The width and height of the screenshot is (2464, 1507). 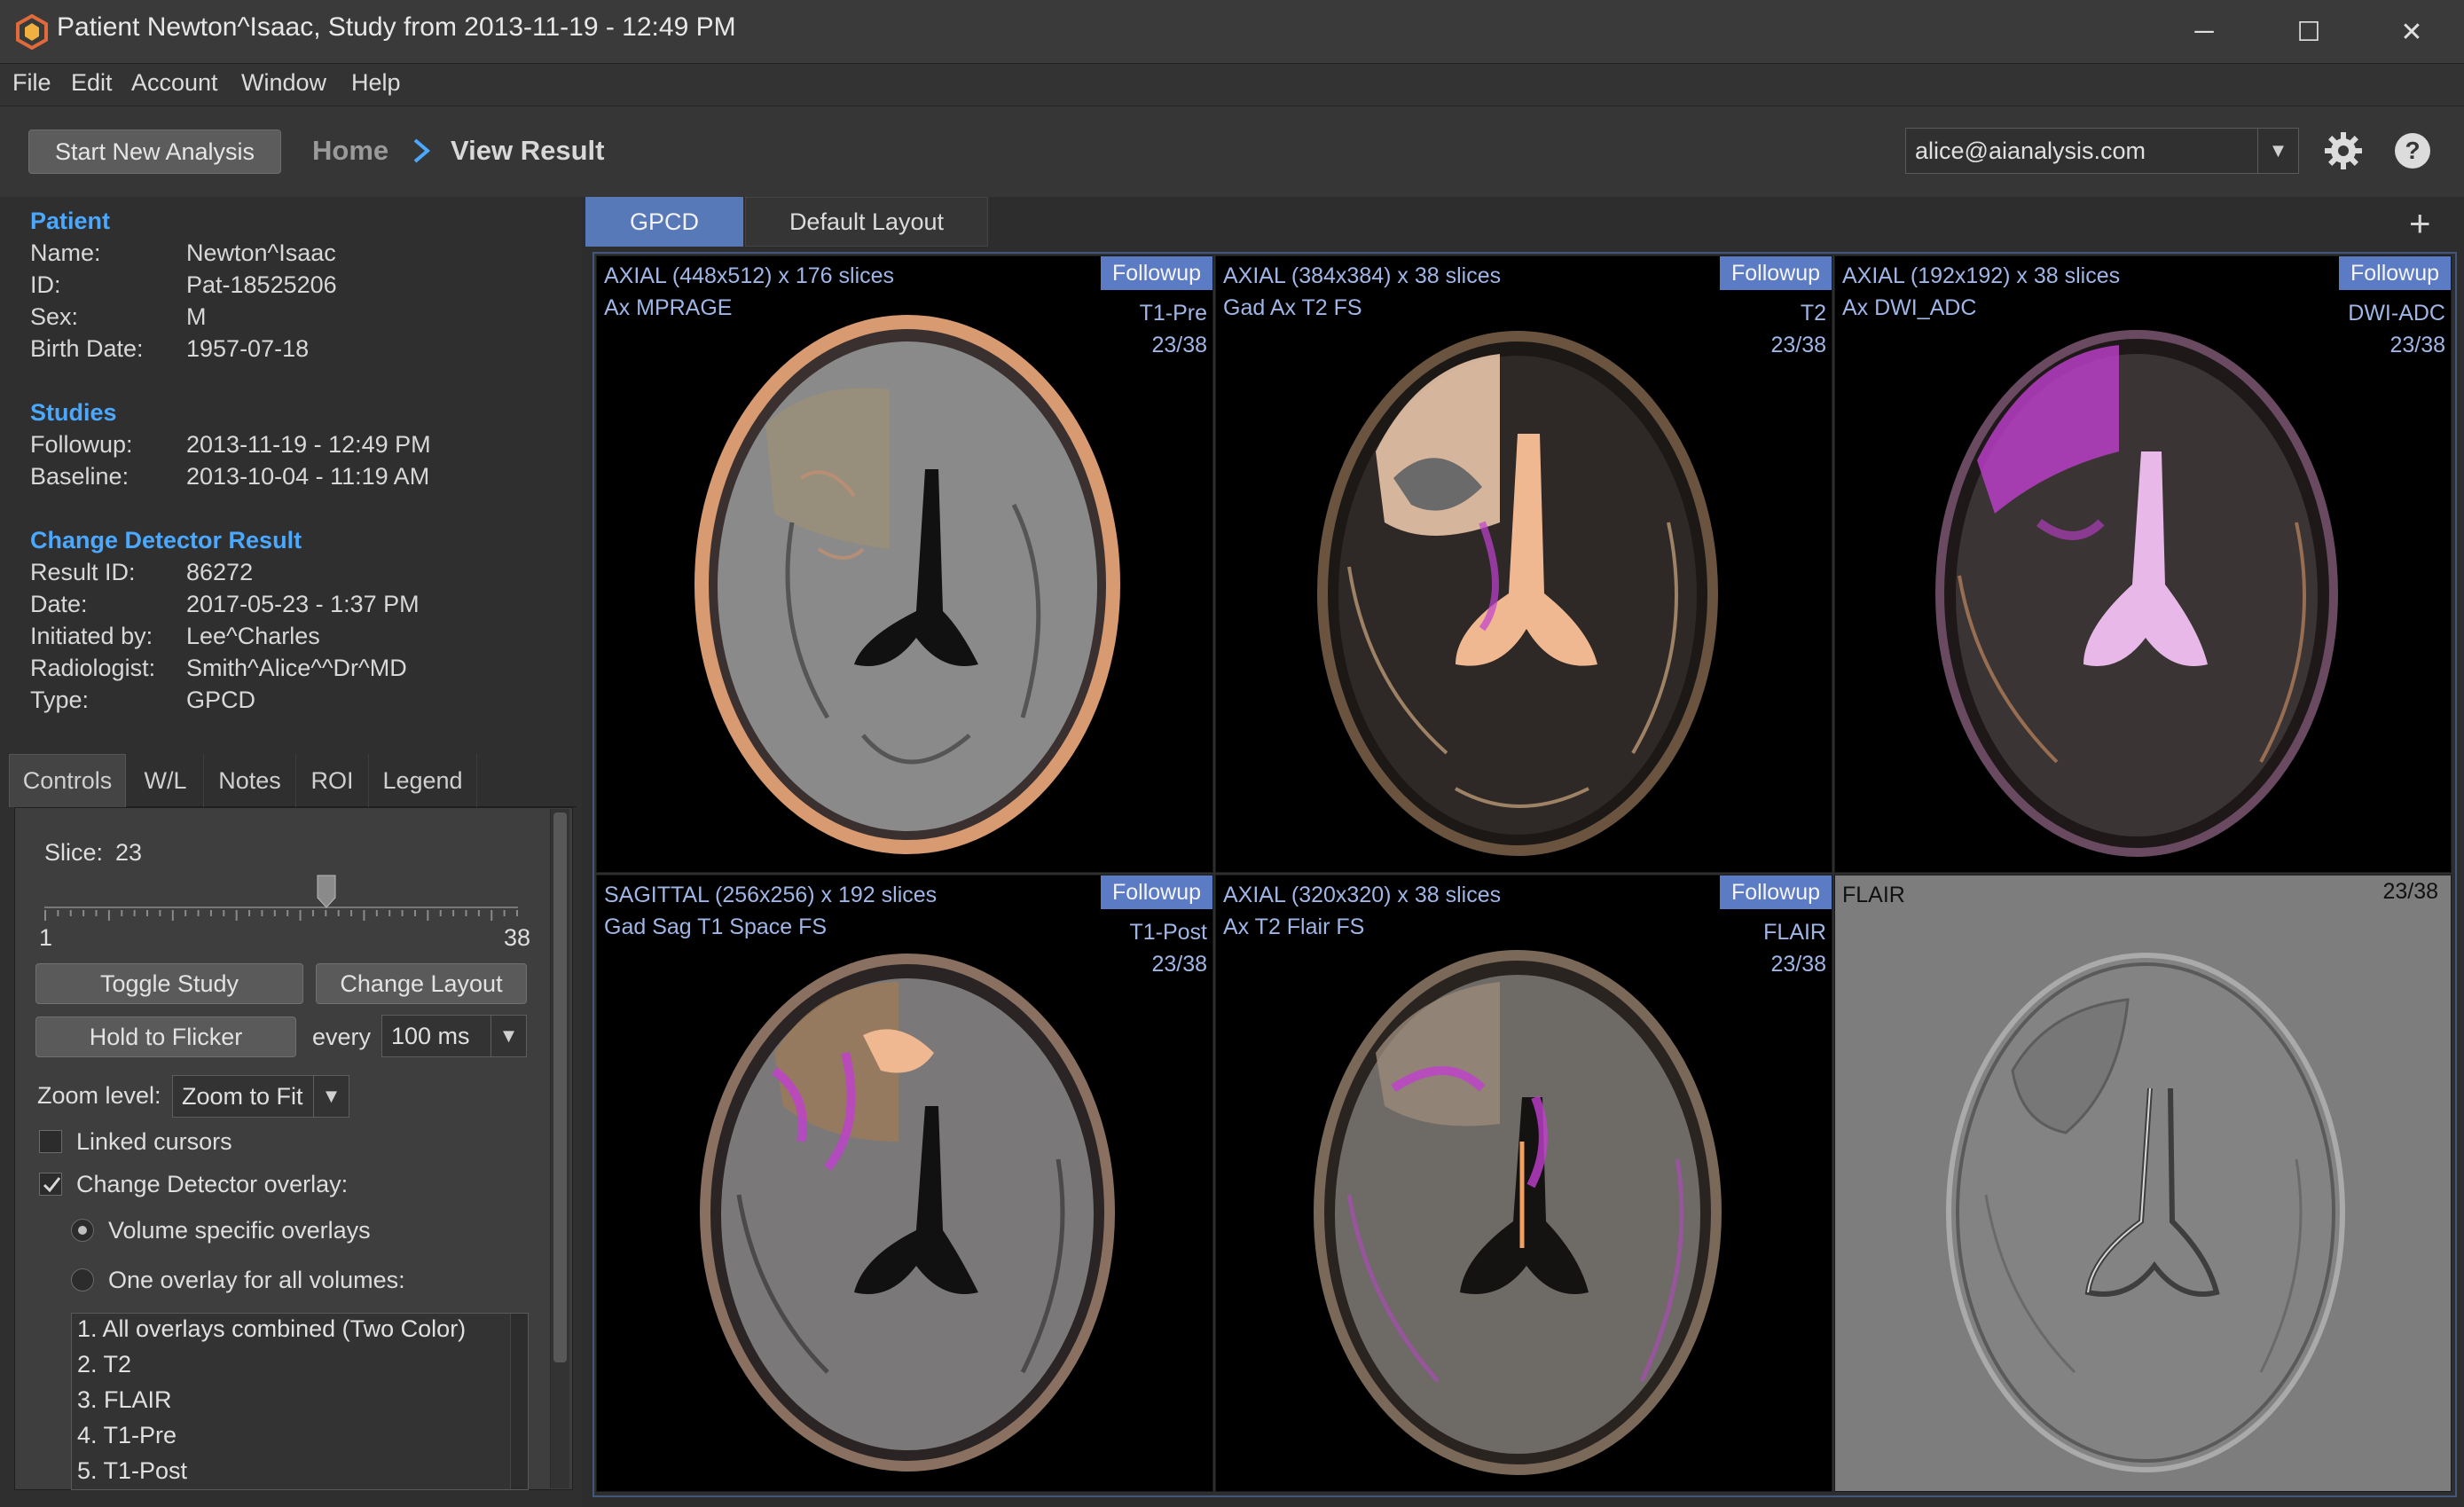 I want to click on menu-edit: Edit, so click(x=92, y=83).